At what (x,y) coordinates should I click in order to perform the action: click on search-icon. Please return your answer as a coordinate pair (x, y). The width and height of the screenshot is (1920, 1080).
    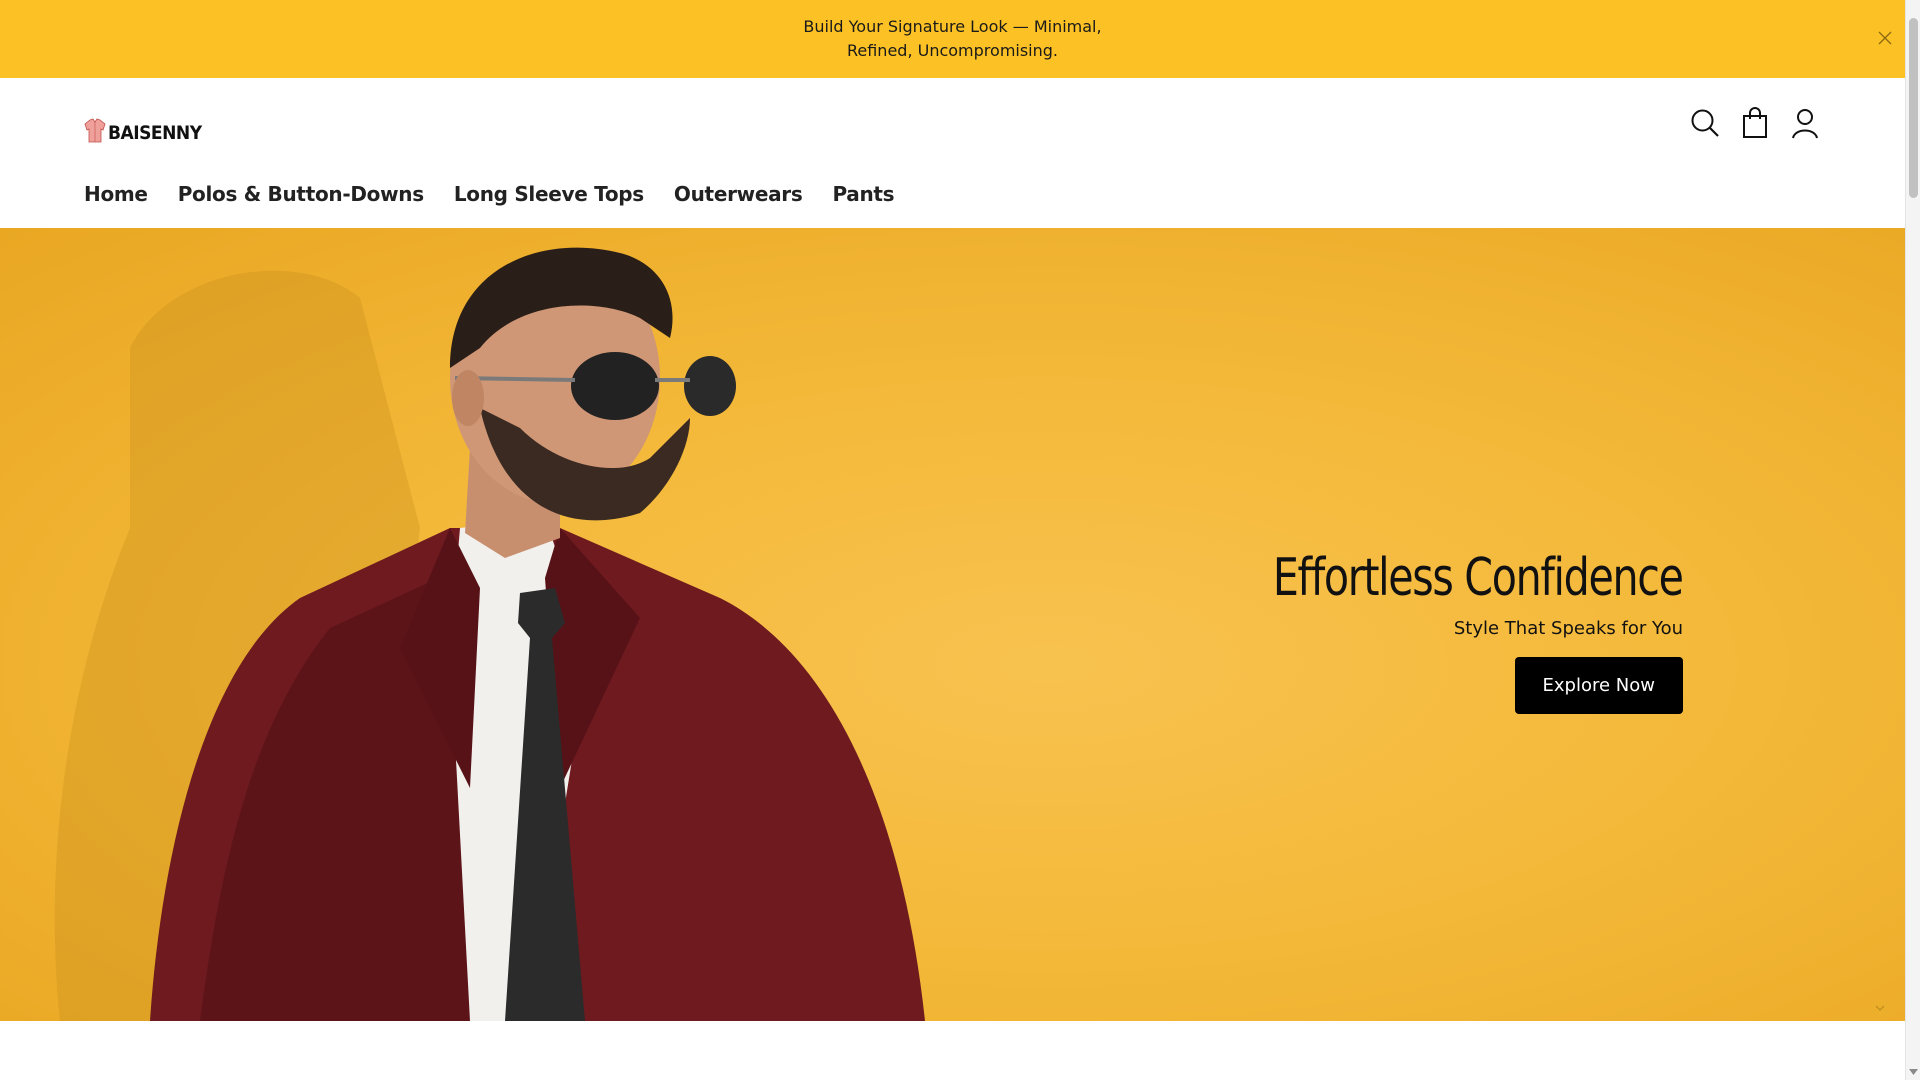
    Looking at the image, I should click on (1705, 123).